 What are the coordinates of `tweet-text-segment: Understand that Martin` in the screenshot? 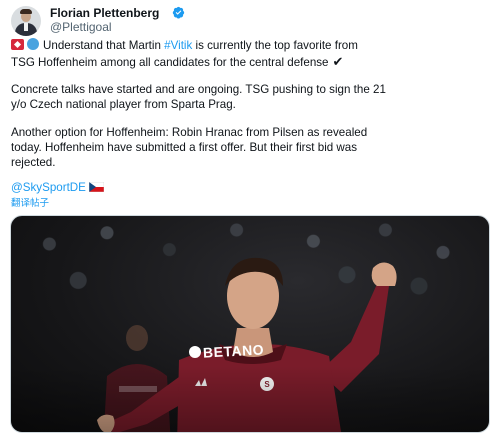 It's located at (104, 45).